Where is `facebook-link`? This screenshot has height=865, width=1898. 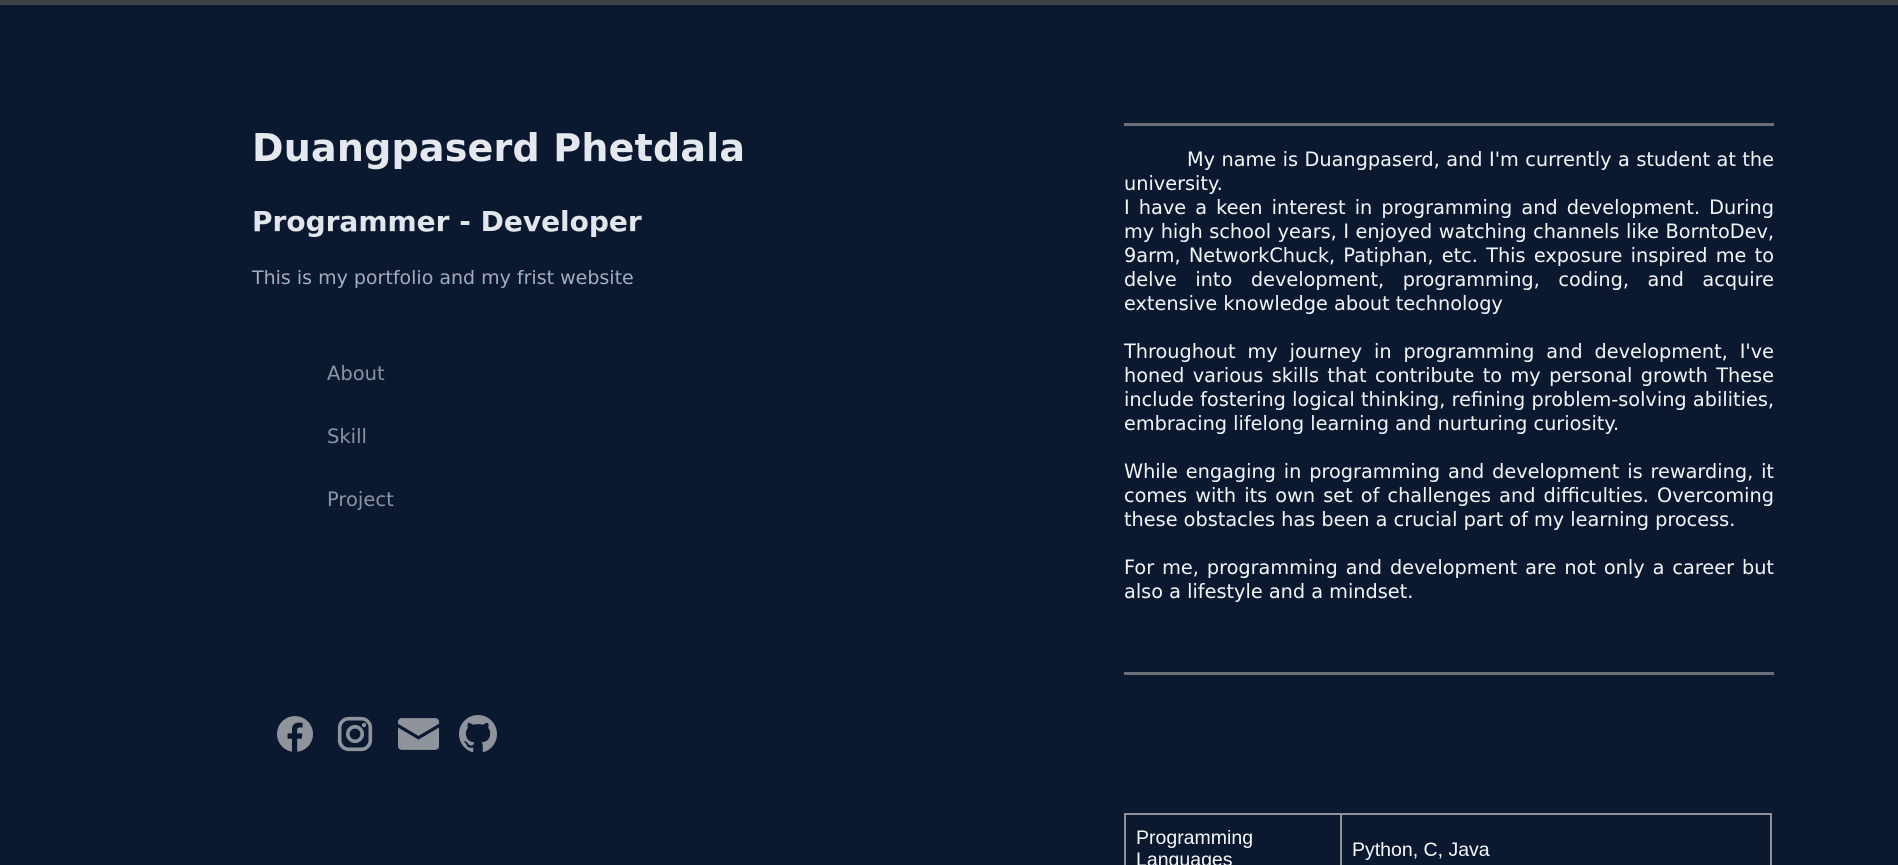
facebook-link is located at coordinates (306, 734).